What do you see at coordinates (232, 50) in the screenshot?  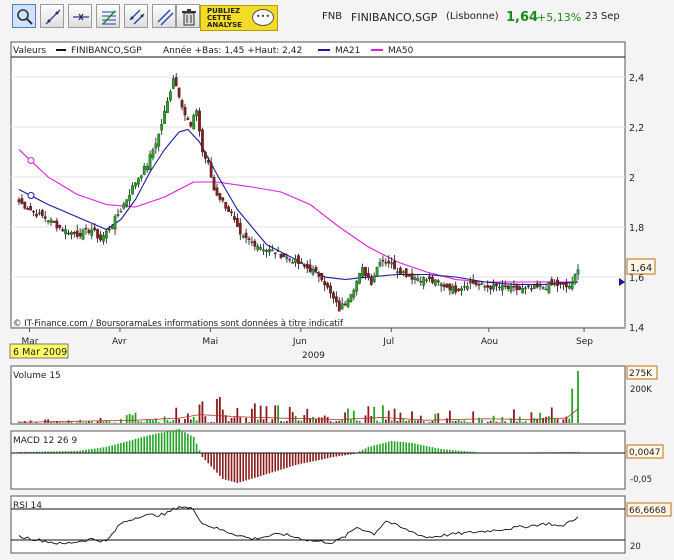 I see `legend-range: Année +Bas: 1,45 +Haut: 2,42` at bounding box center [232, 50].